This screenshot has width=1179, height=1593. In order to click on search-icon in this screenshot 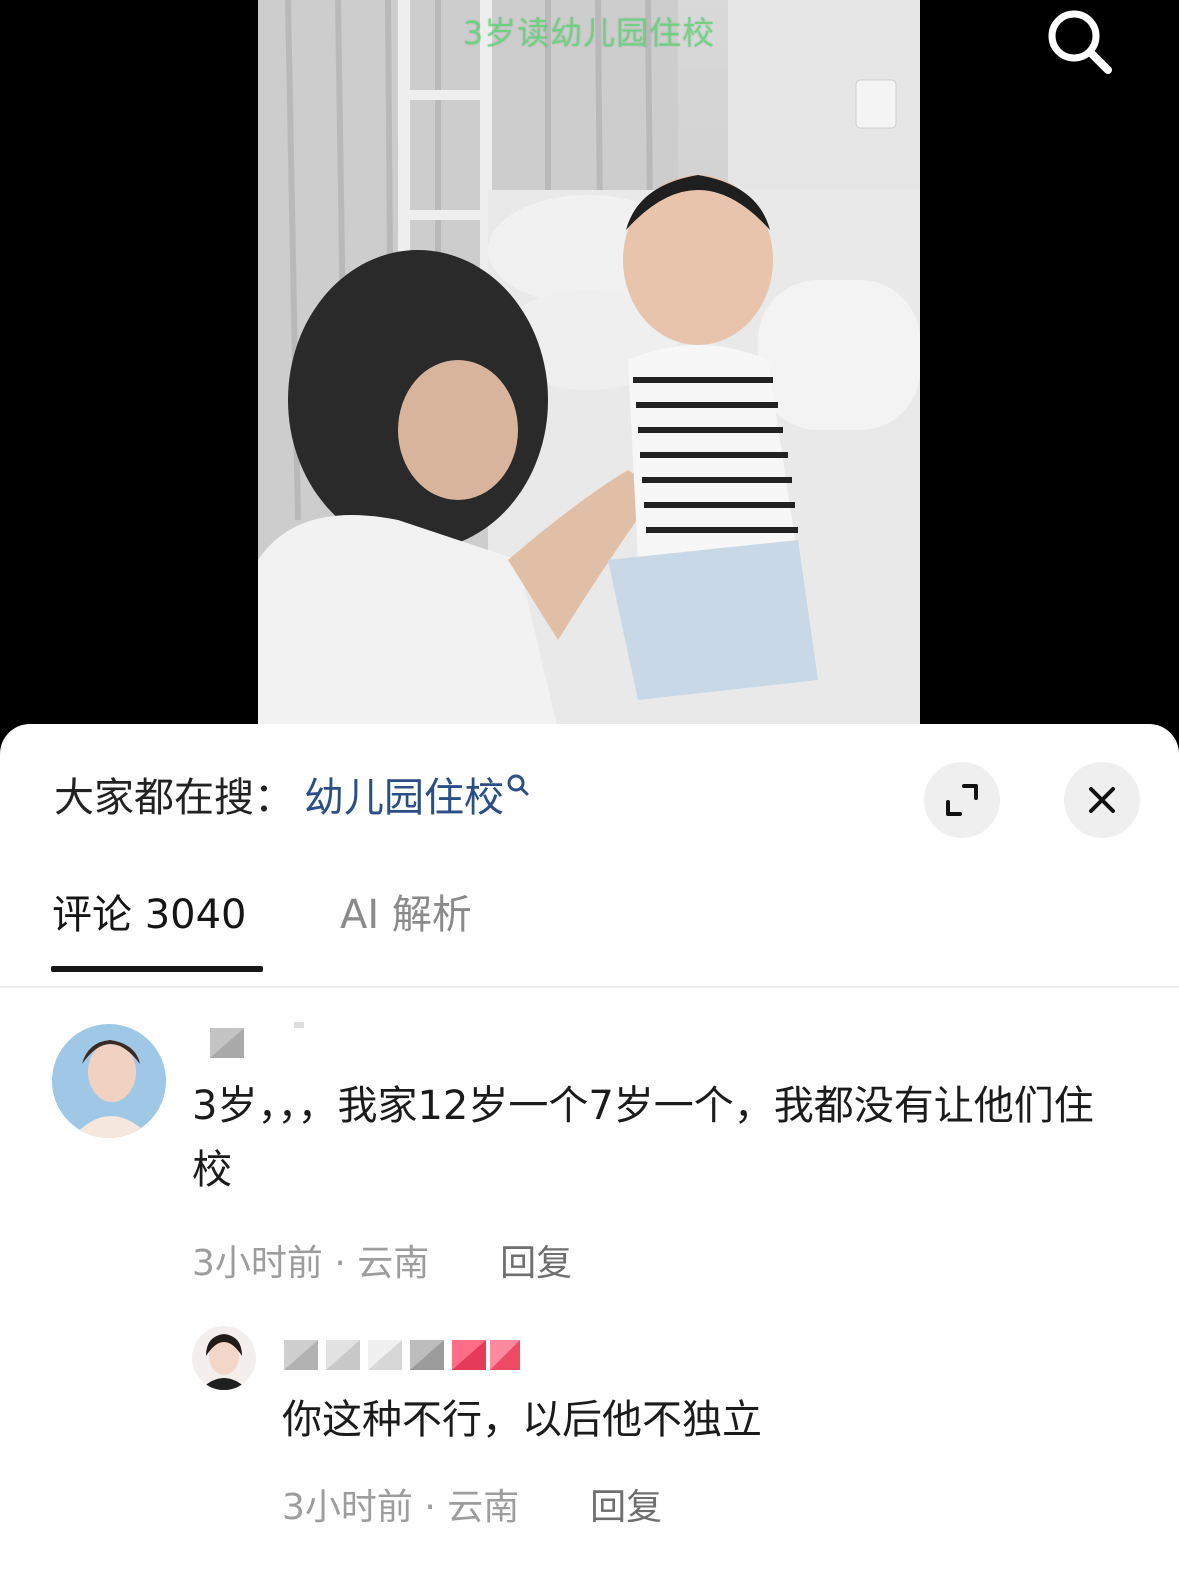, I will do `click(1080, 42)`.